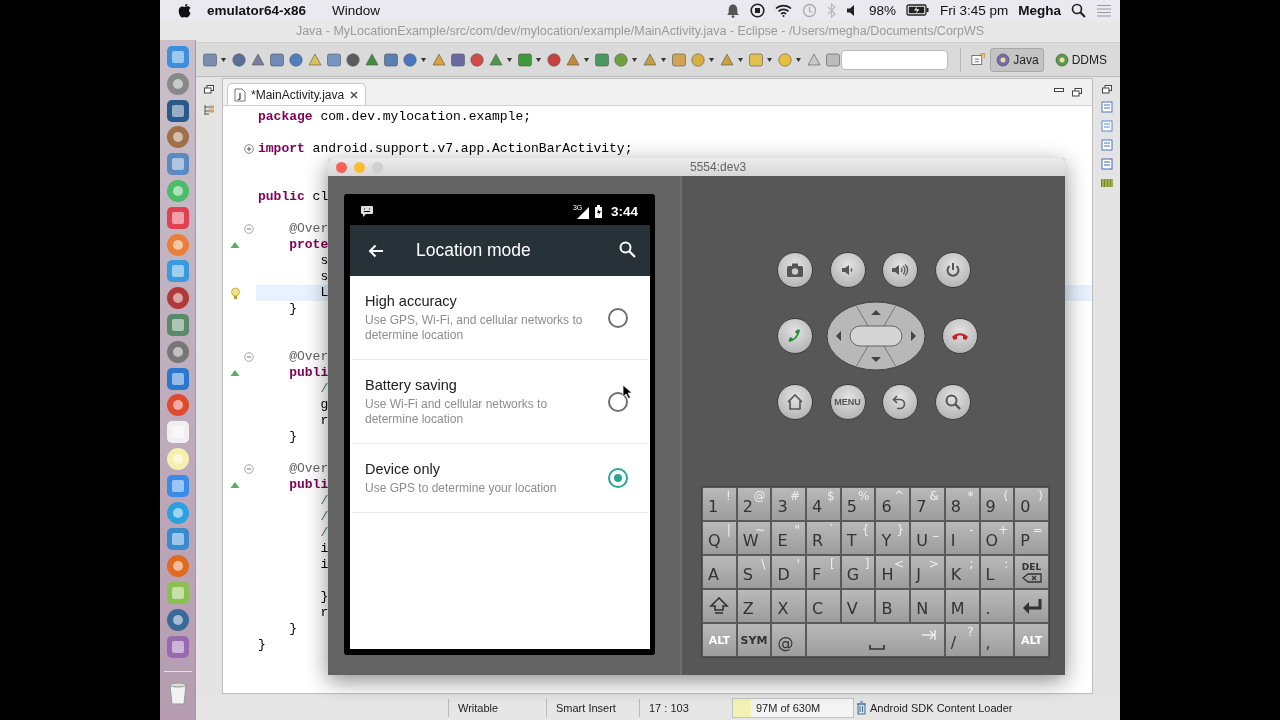  What do you see at coordinates (618, 317) in the screenshot?
I see `radio-button` at bounding box center [618, 317].